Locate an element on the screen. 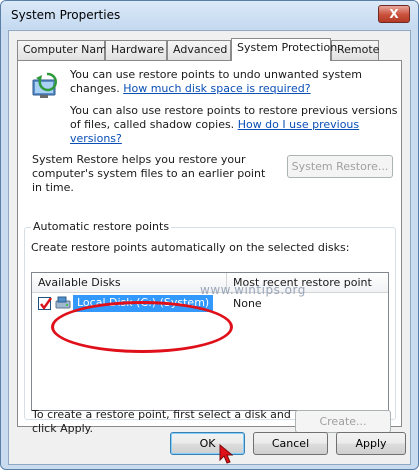 This screenshot has height=470, width=419. window-title: System Properties is located at coordinates (66, 15).